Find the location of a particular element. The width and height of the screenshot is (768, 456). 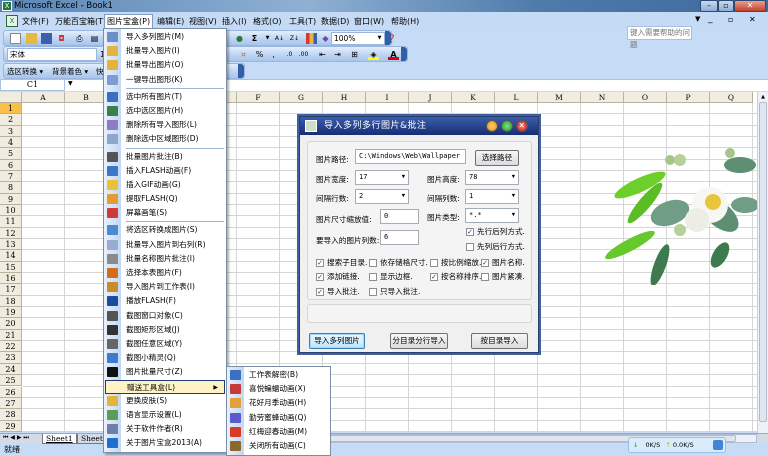

menu-item: 选中选区图片(H) is located at coordinates (165, 111).